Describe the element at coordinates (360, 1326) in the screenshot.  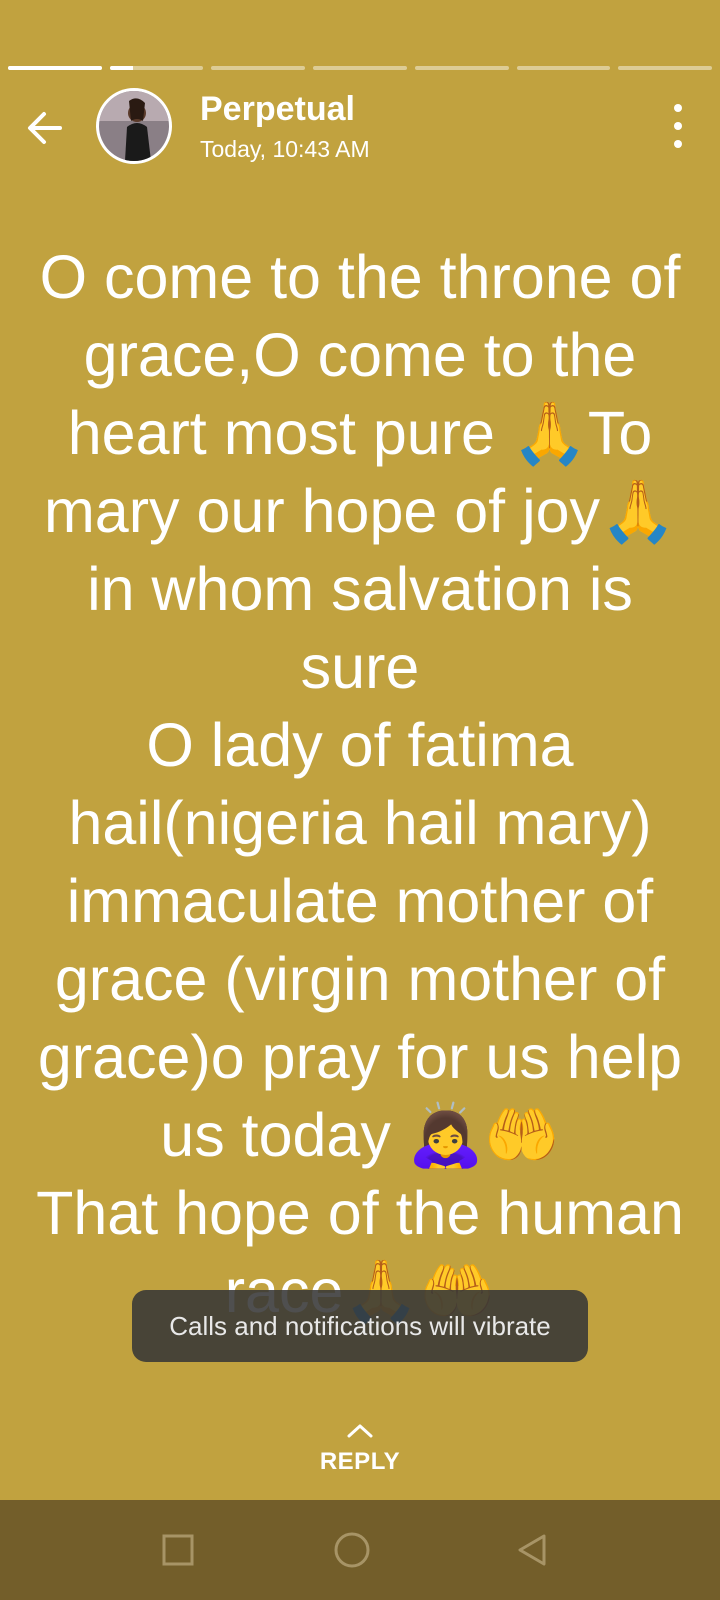
I see `toast-message: Calls and notifications will vibrate` at that location.